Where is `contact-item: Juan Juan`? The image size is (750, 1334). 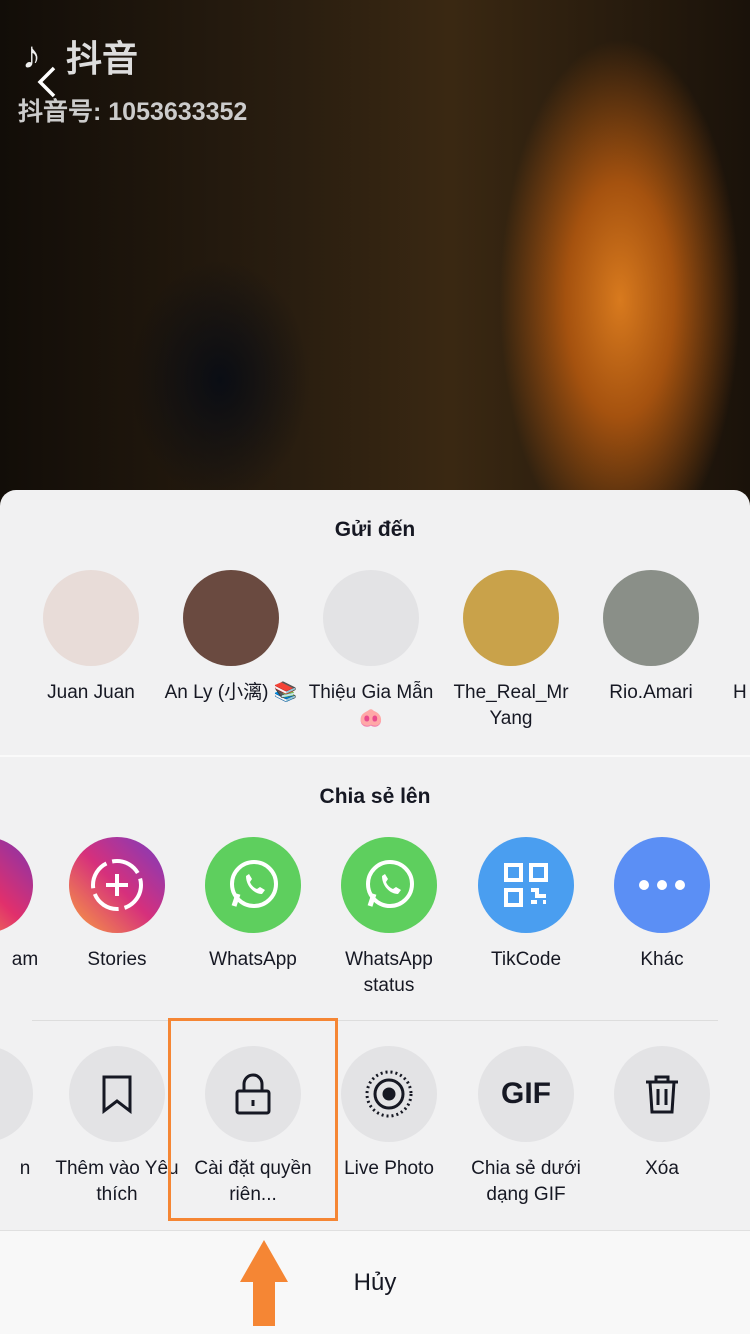
contact-item: Juan Juan is located at coordinates (91, 638).